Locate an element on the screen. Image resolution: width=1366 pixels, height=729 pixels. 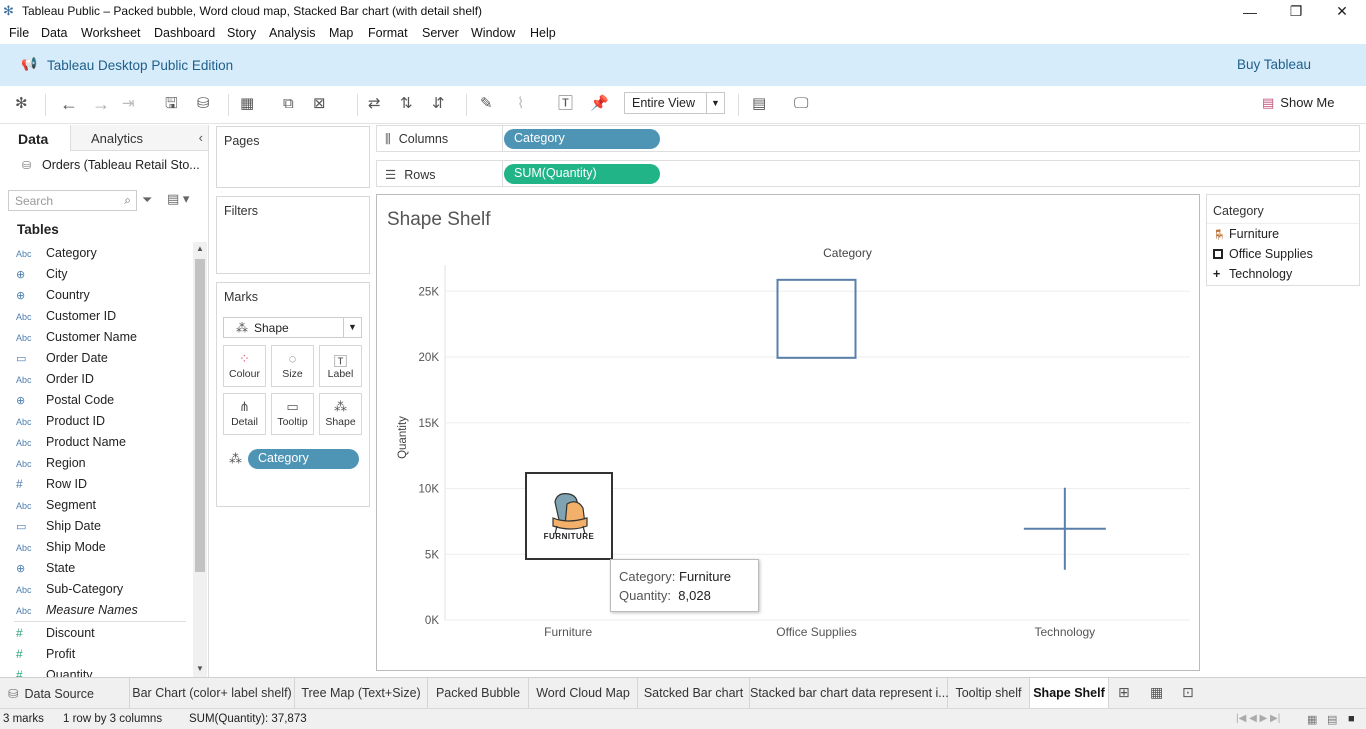
tab-word-cloud-map: Word Cloud Map is located at coordinates (583, 693).